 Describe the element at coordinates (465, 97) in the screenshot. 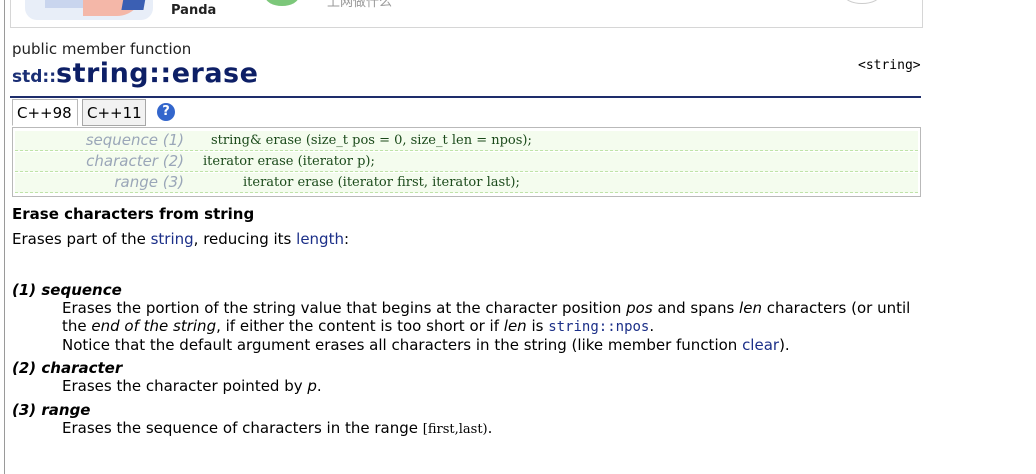

I see `title-divider` at that location.